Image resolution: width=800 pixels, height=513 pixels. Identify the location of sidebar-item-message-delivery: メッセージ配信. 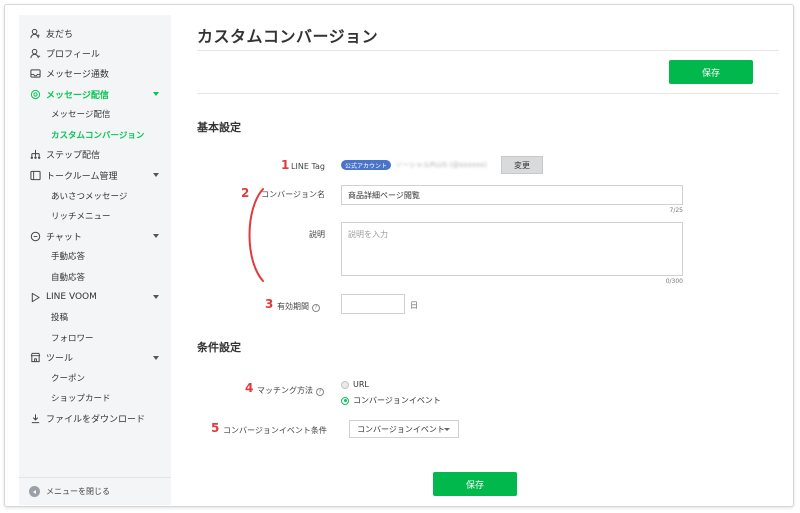
(95, 94).